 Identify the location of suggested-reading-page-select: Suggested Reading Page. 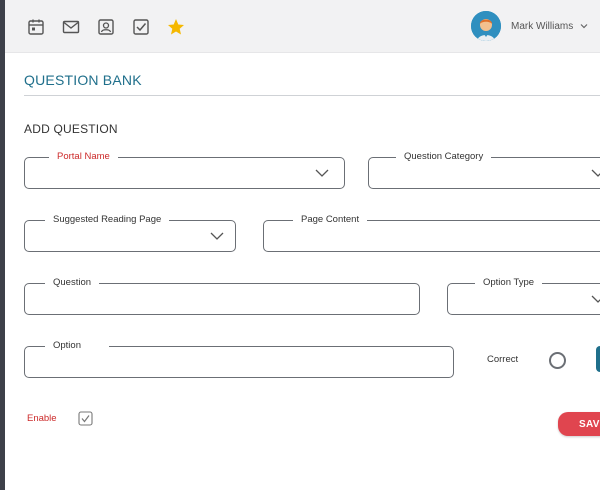
(130, 233).